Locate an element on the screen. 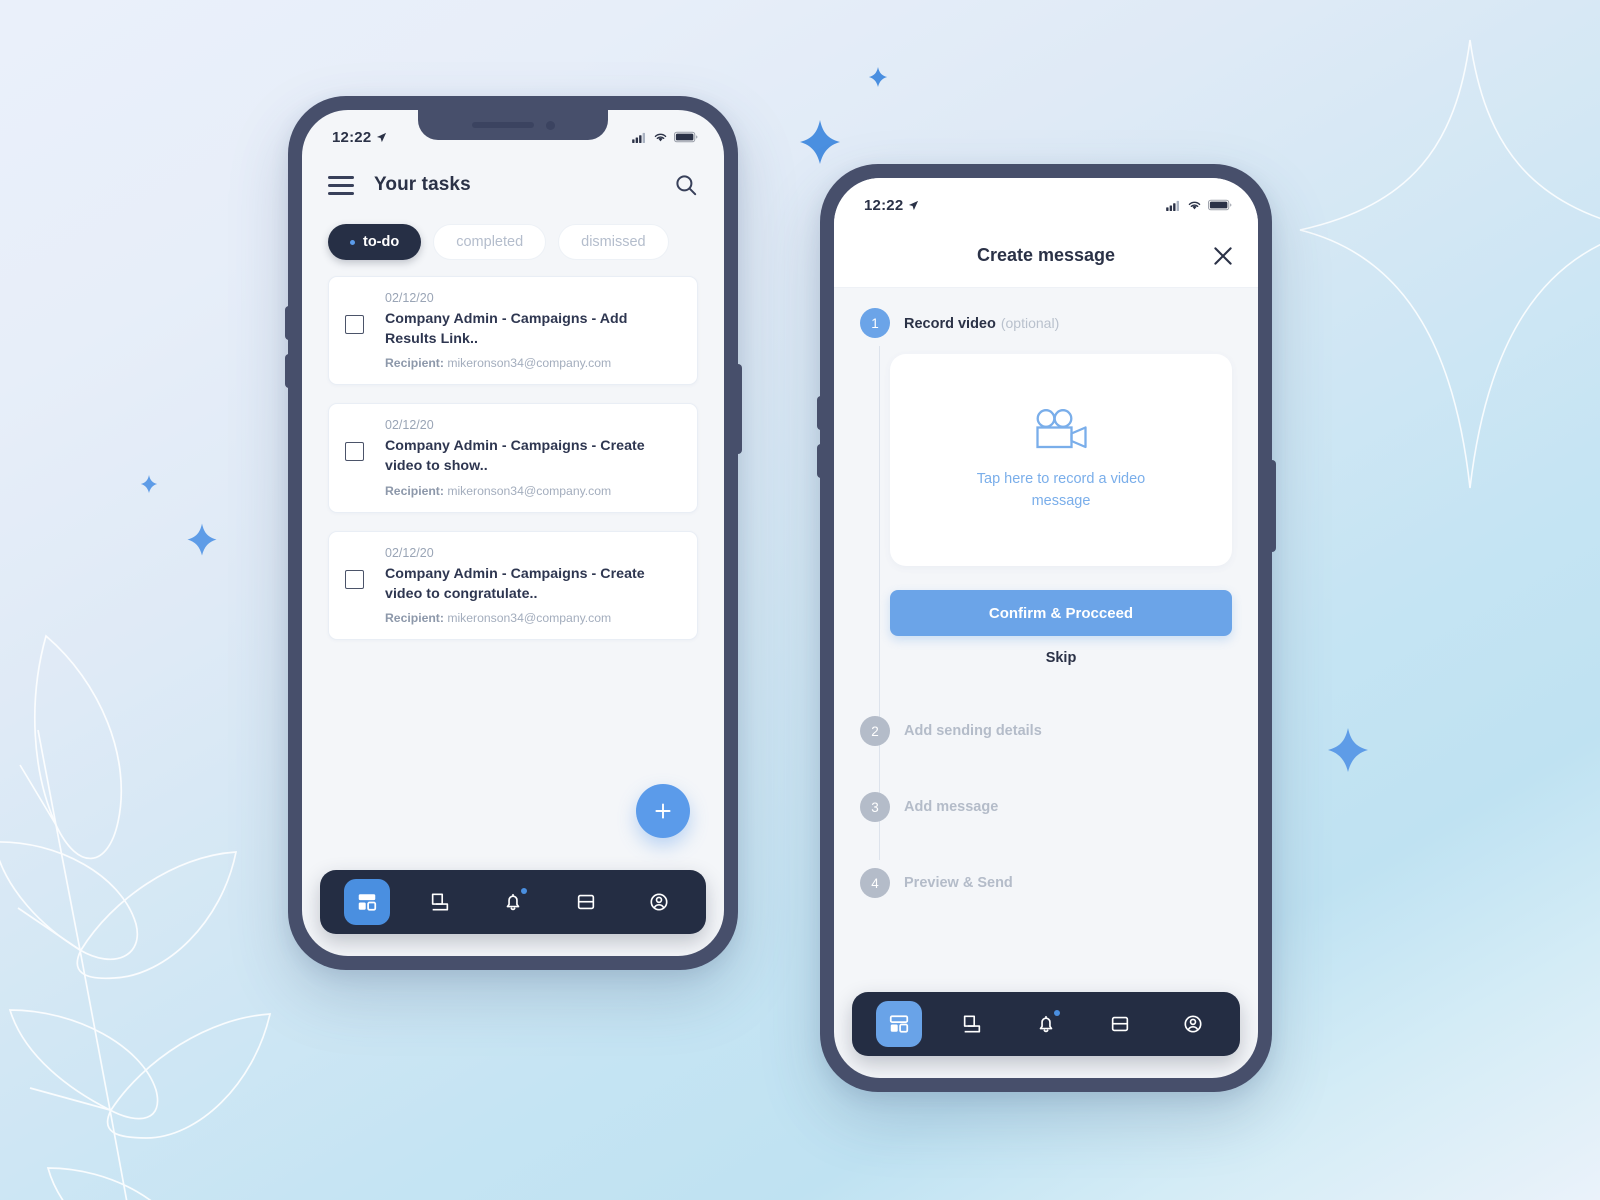  record-video-dropzone: Tap here to record a video message is located at coordinates (1061, 460).